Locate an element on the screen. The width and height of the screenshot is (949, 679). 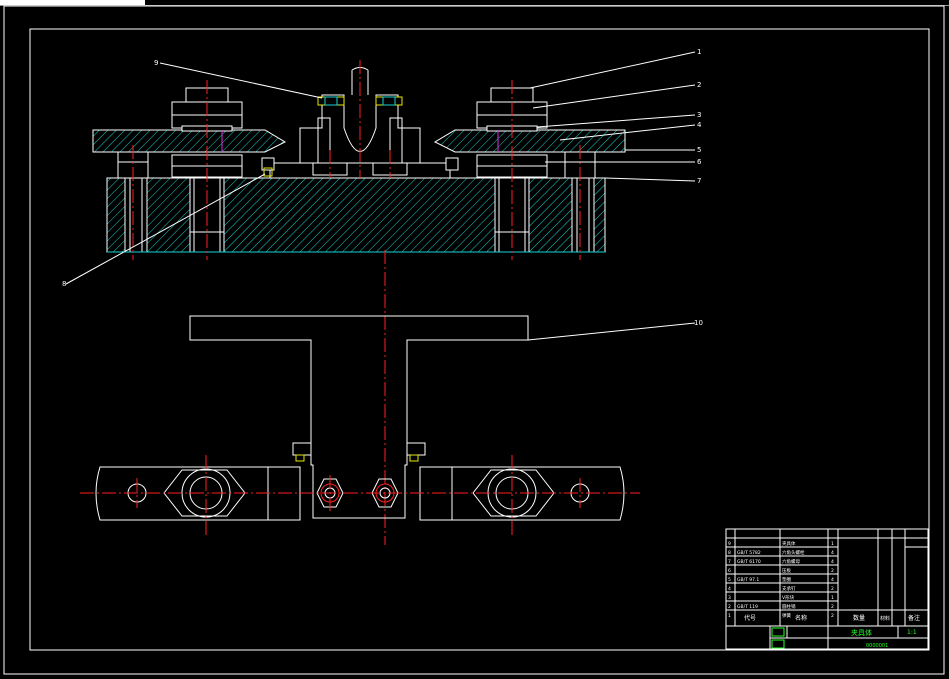
header-material: 材料 is located at coordinates (885, 618).